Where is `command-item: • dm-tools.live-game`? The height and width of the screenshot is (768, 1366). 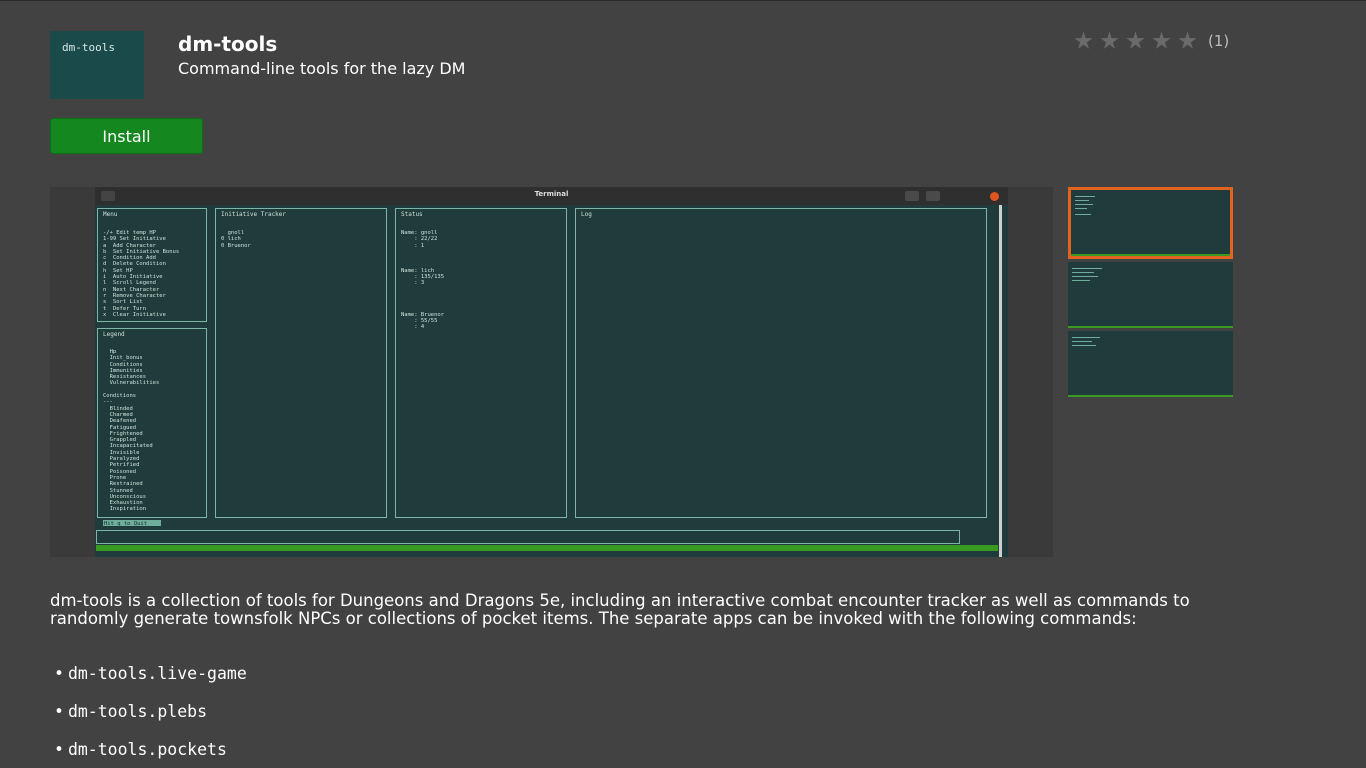 command-item: • dm-tools.live-game is located at coordinates (150, 673).